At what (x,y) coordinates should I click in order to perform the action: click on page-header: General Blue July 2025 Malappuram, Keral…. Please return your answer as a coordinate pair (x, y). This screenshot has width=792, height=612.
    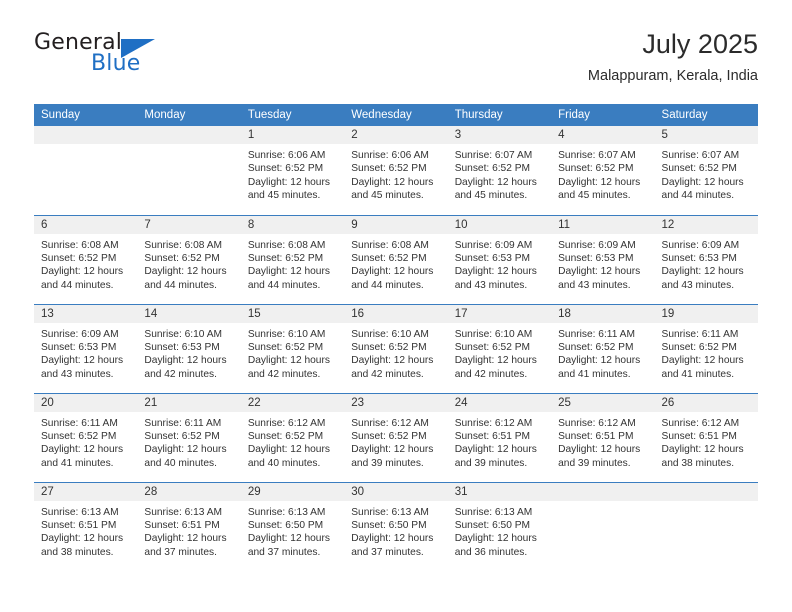
    Looking at the image, I should click on (396, 62).